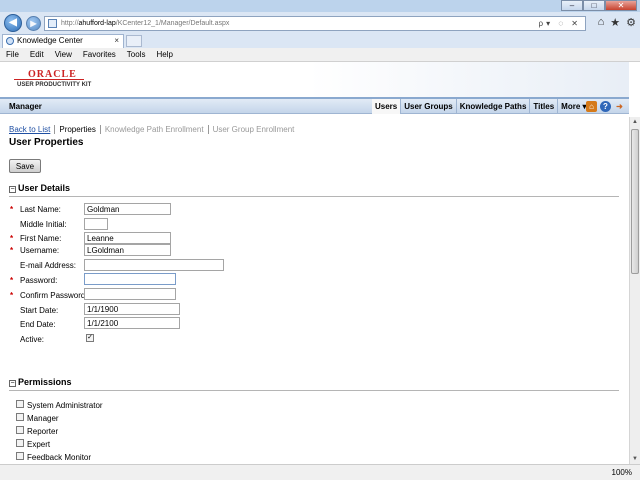 This screenshot has height=480, width=640. I want to click on address-tools: ρ▾ ◌ ✕, so click(560, 23).